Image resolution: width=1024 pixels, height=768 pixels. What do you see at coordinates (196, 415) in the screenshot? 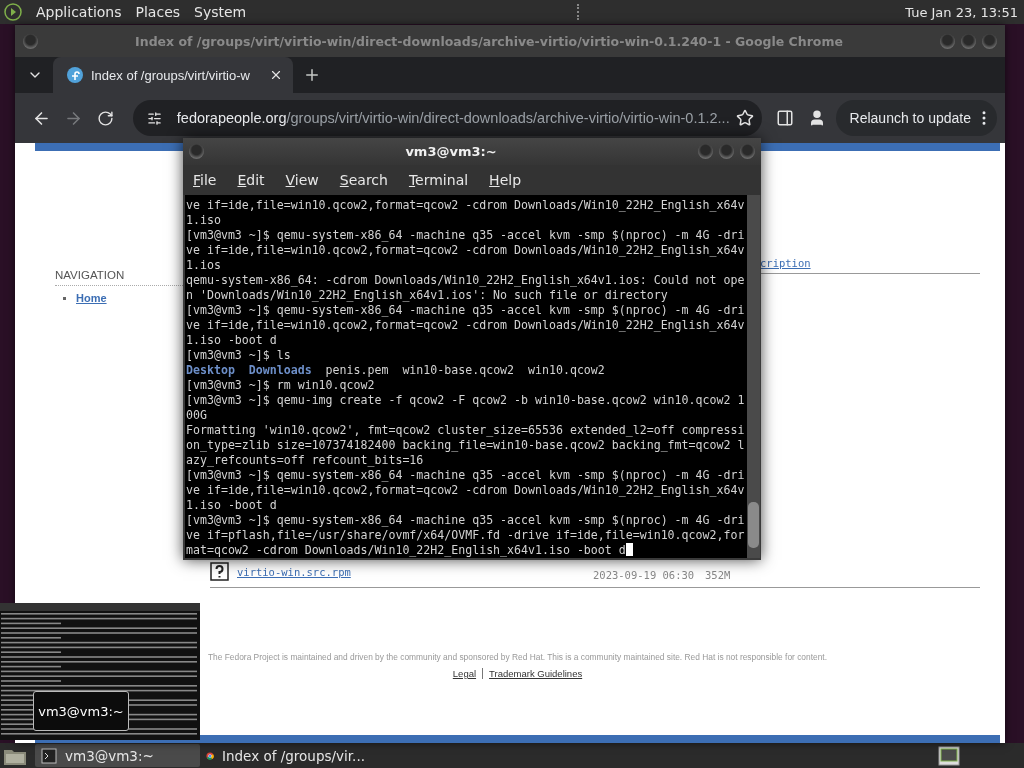
I see `terminal-line: 00G` at bounding box center [196, 415].